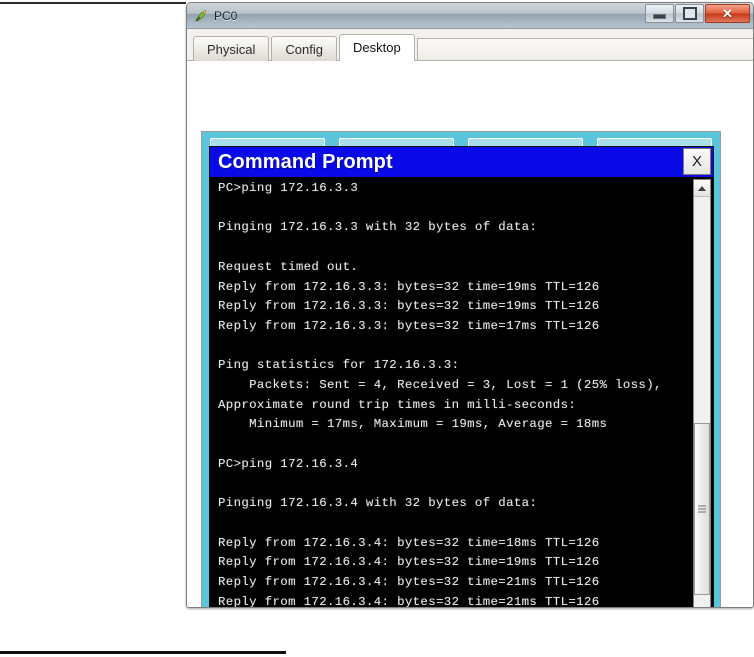 Image resolution: width=754 pixels, height=657 pixels. I want to click on window-controls: ✕, so click(697, 13).